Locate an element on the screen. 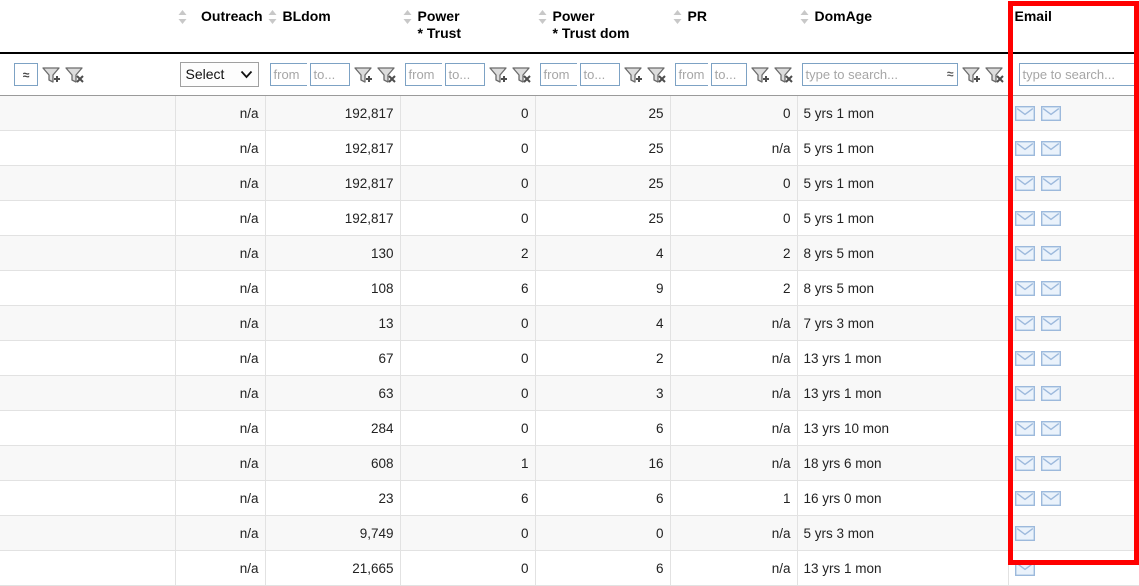 This screenshot has width=1139, height=586. column-header-power-trust: Power * Trust is located at coordinates (468, 27).